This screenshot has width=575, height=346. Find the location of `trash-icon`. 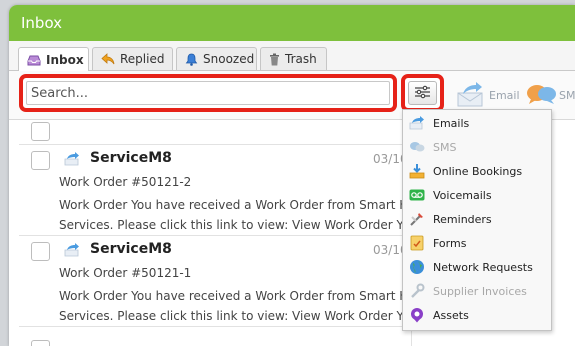

trash-icon is located at coordinates (274, 59).